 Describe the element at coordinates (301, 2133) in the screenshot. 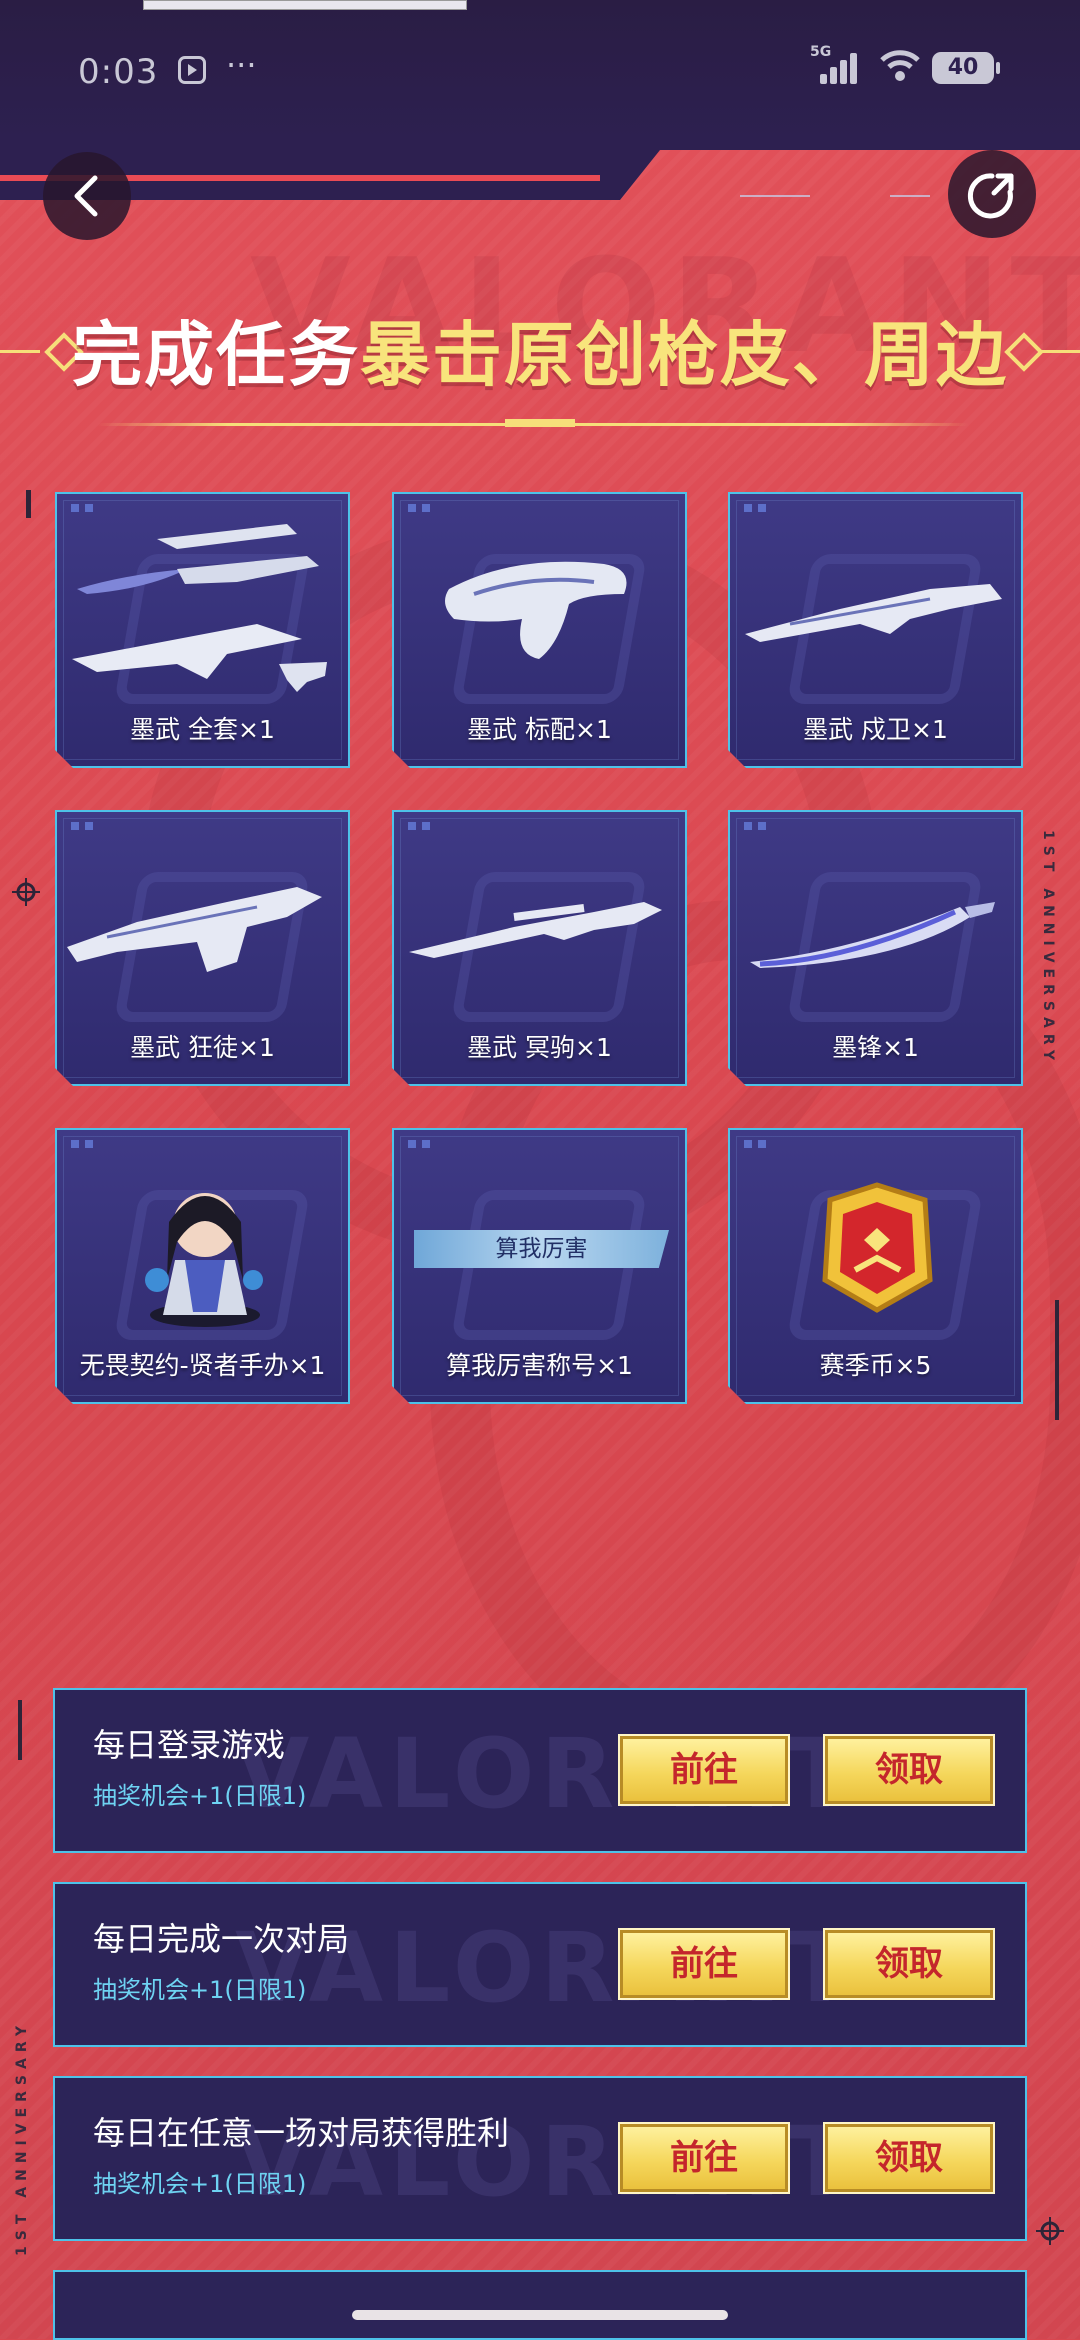

I see `task-title: 每日在任意一场对局获得胜利` at that location.